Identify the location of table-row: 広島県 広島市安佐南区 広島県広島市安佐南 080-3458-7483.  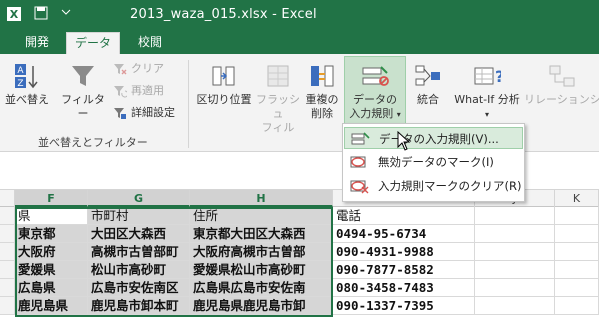
(299, 288).